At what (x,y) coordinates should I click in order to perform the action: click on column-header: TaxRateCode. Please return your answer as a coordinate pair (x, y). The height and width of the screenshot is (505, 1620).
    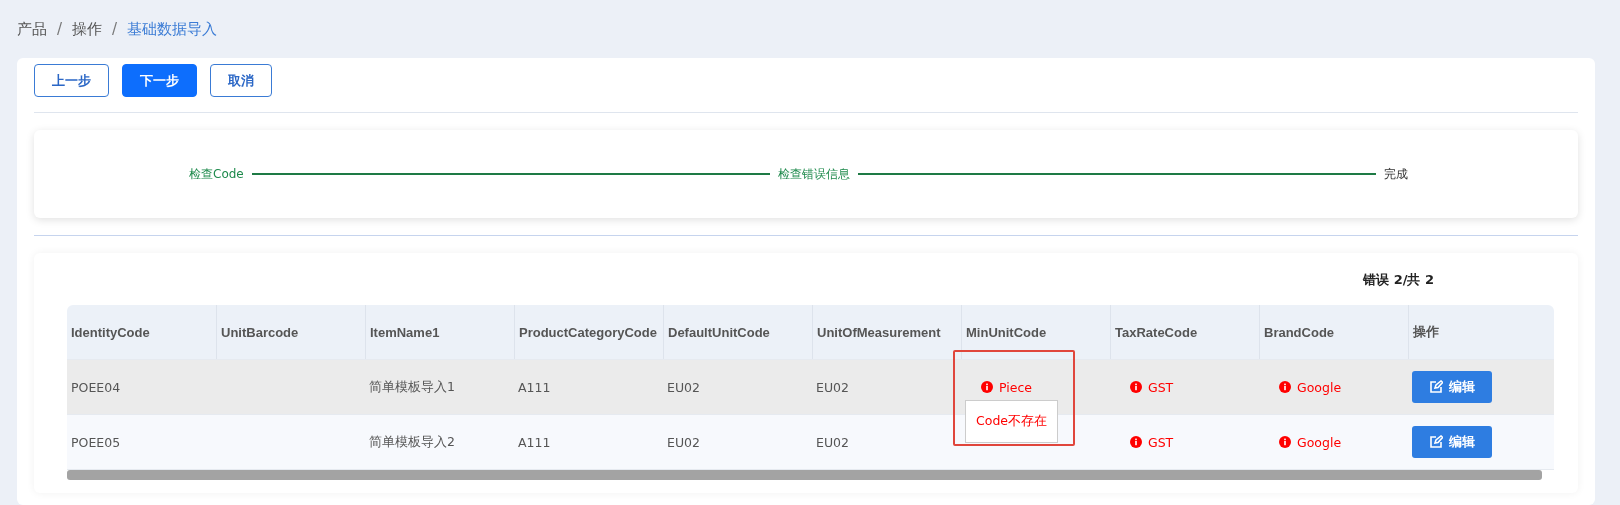
    Looking at the image, I should click on (1184, 332).